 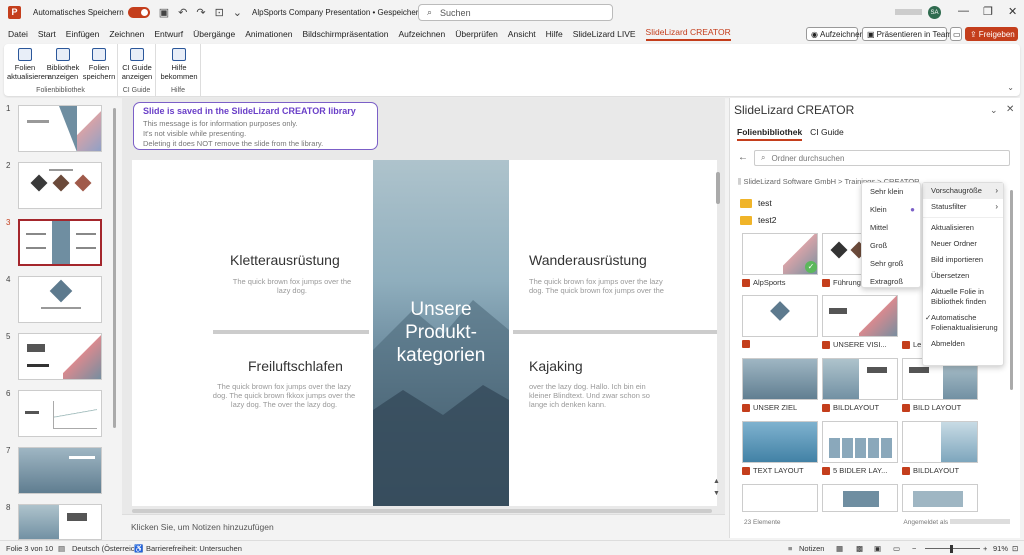 What do you see at coordinates (345, 34) in the screenshot?
I see `menu-tab-bildschirmpräsentation: Bildschirmpräsentation` at bounding box center [345, 34].